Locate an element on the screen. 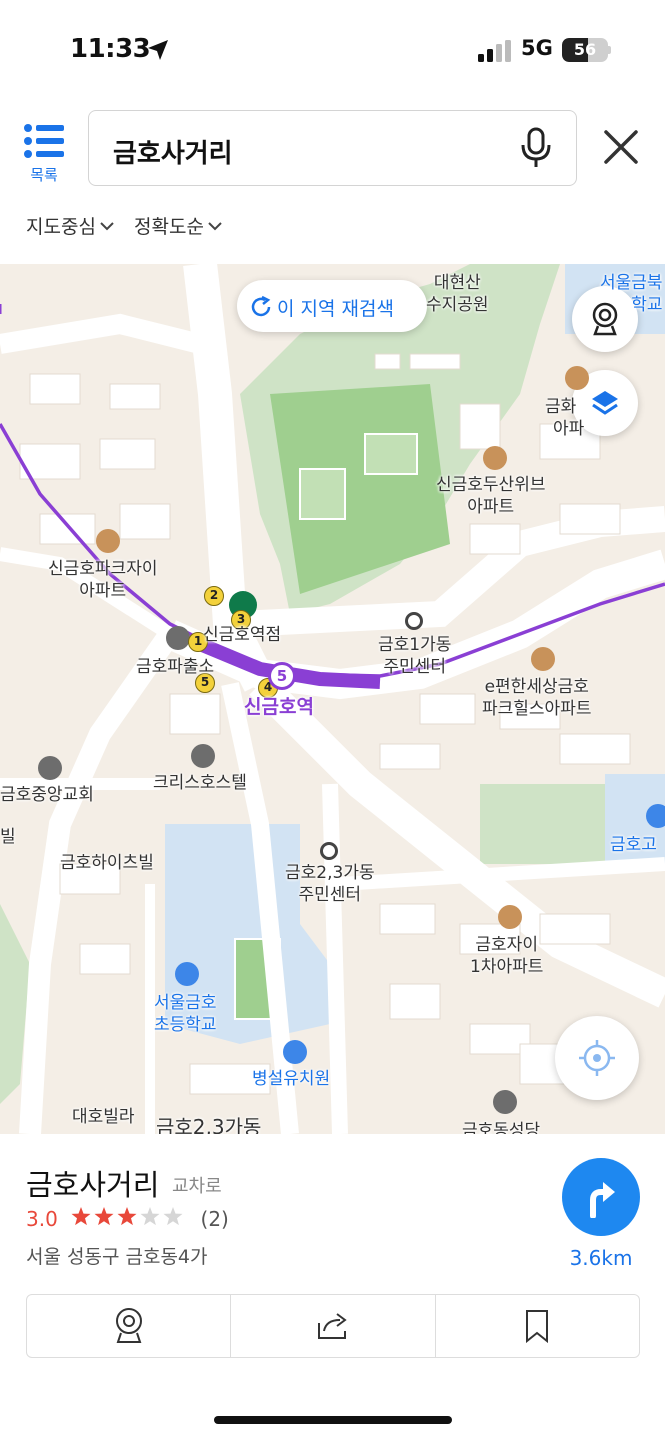 The height and width of the screenshot is (1440, 665). signal-icon is located at coordinates (494, 51).